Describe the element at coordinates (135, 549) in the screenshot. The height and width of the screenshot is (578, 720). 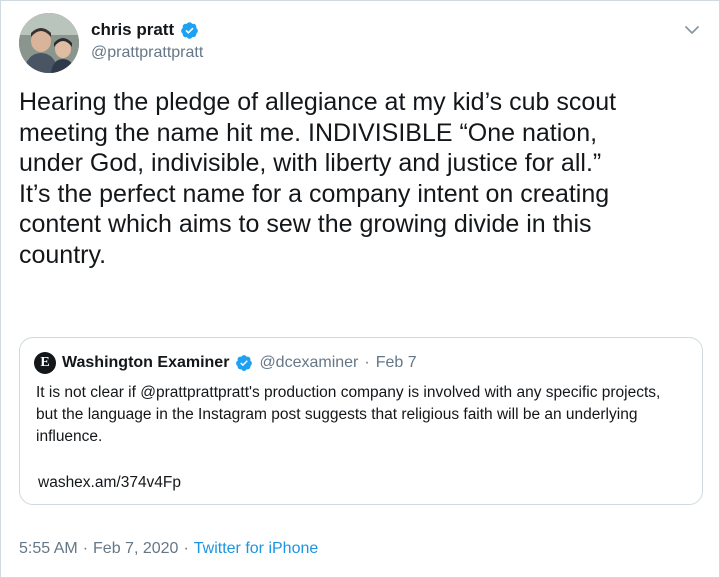
I see `tweet-date: Feb 7, 2020` at that location.